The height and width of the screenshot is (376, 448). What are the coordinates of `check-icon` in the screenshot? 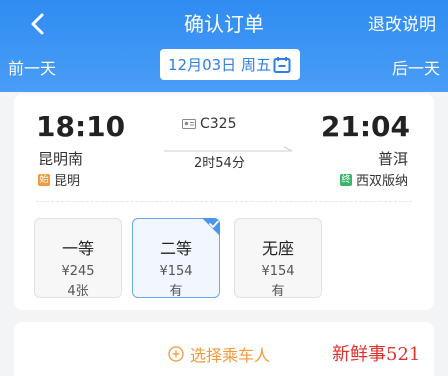 It's located at (211, 227).